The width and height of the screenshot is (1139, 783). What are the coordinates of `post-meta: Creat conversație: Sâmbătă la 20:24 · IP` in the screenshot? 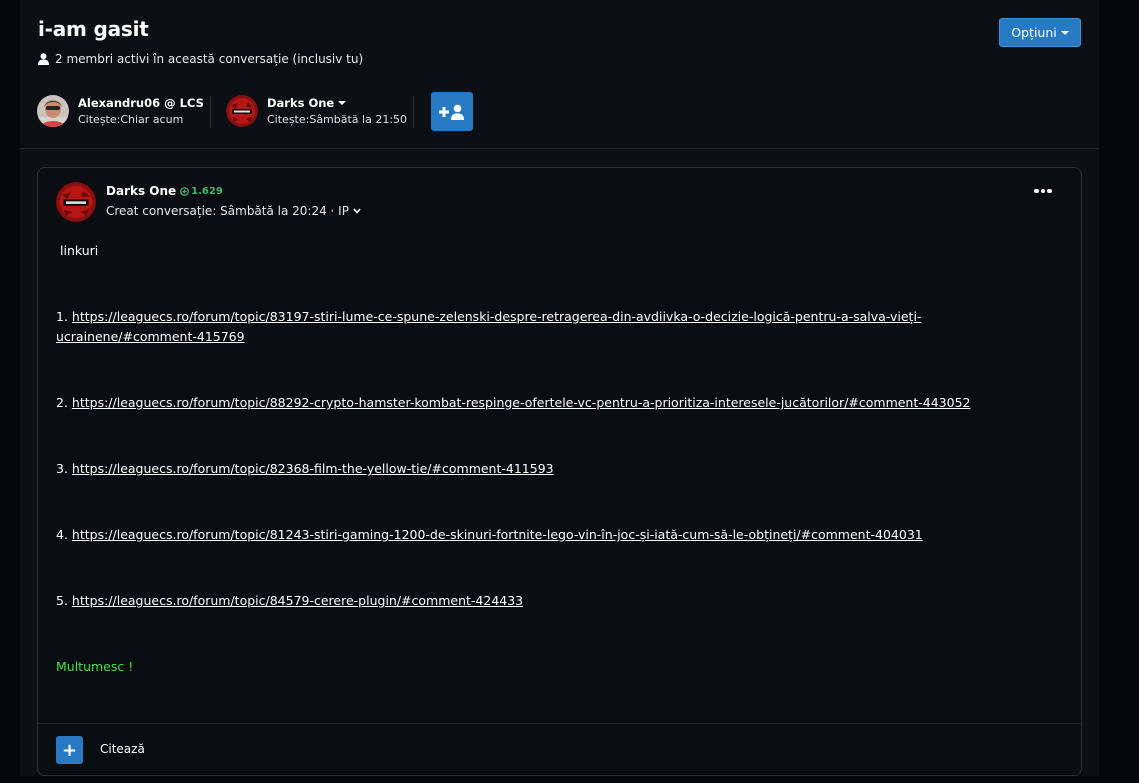 It's located at (233, 211).